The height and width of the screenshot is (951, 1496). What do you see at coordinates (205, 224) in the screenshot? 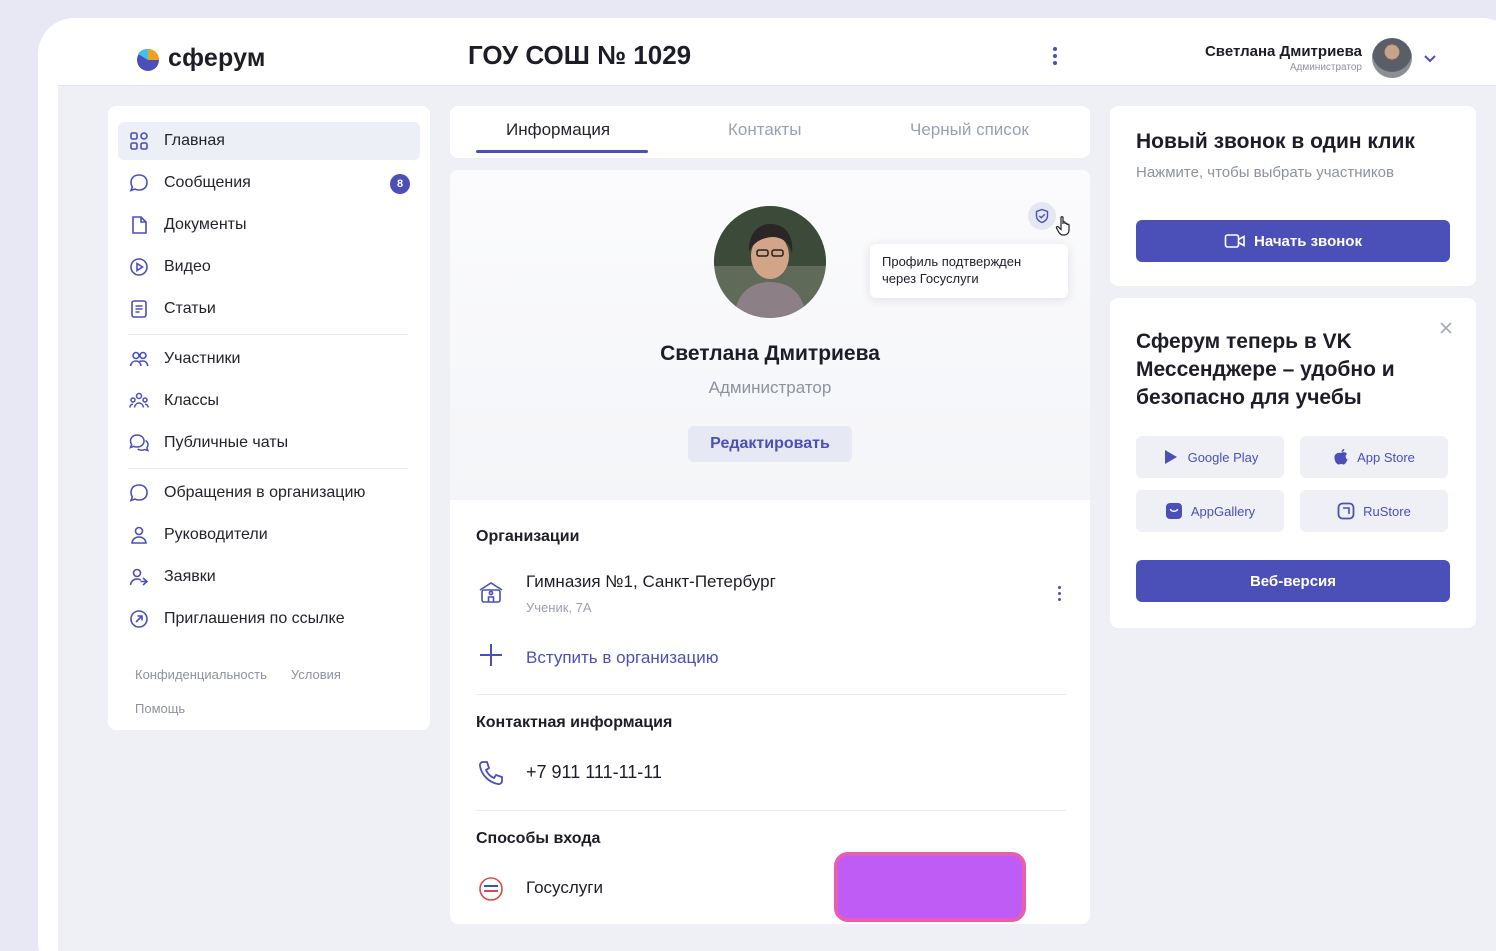
I see `sidebar-item-label: Документы` at bounding box center [205, 224].